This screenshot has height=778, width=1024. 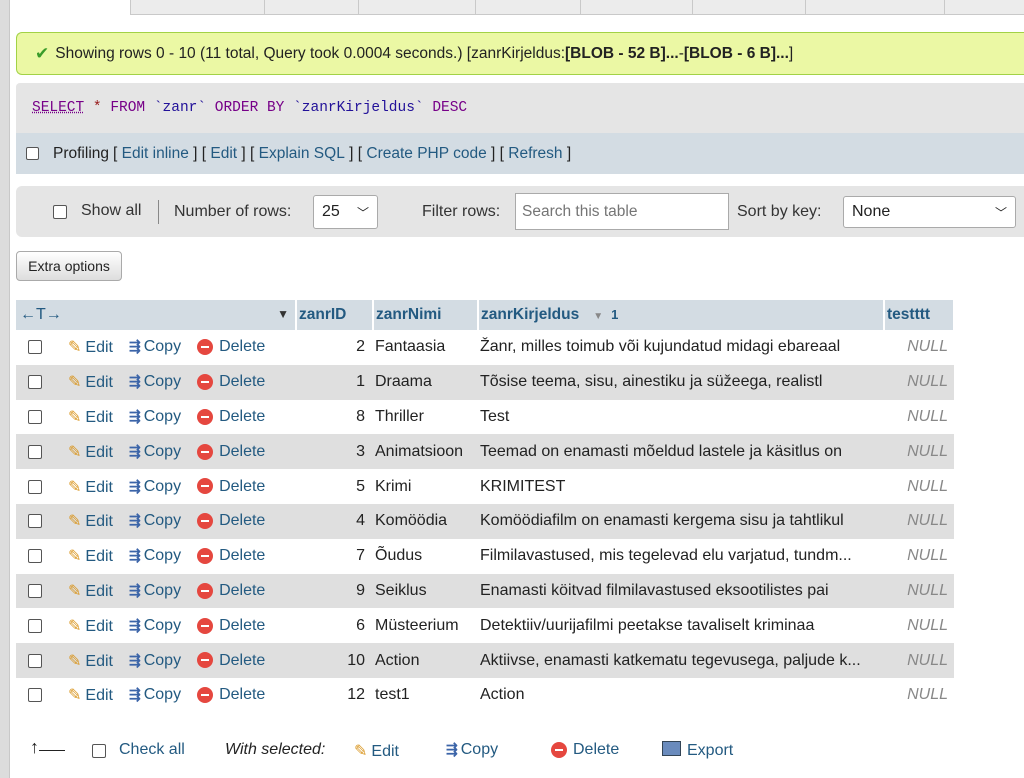 I want to click on table-row: ✎ Edit ⇶ Copy Delete 5 Krimi KRIMITEST NULL, so click(x=485, y=486).